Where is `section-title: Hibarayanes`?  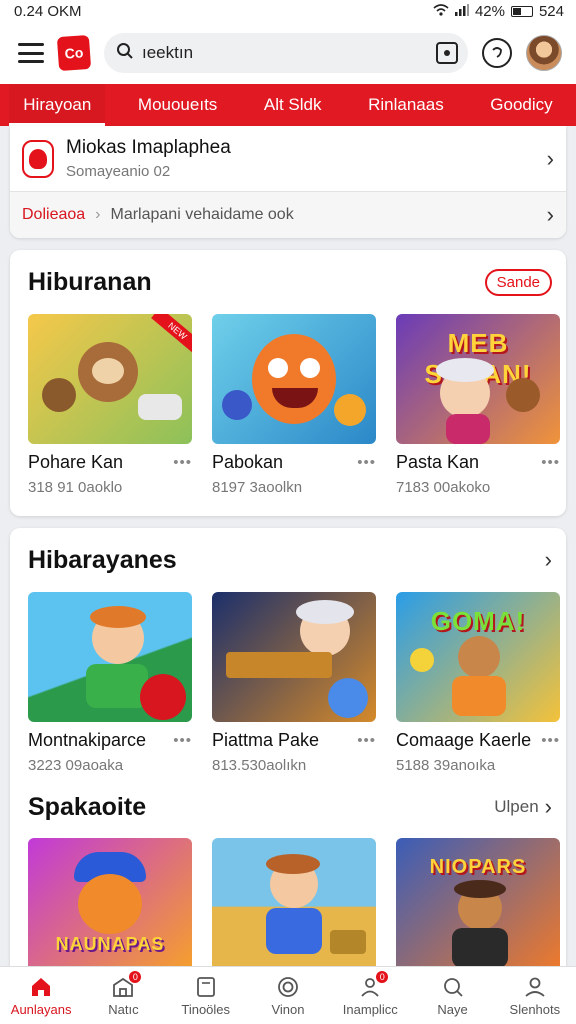 section-title: Hibarayanes is located at coordinates (102, 559).